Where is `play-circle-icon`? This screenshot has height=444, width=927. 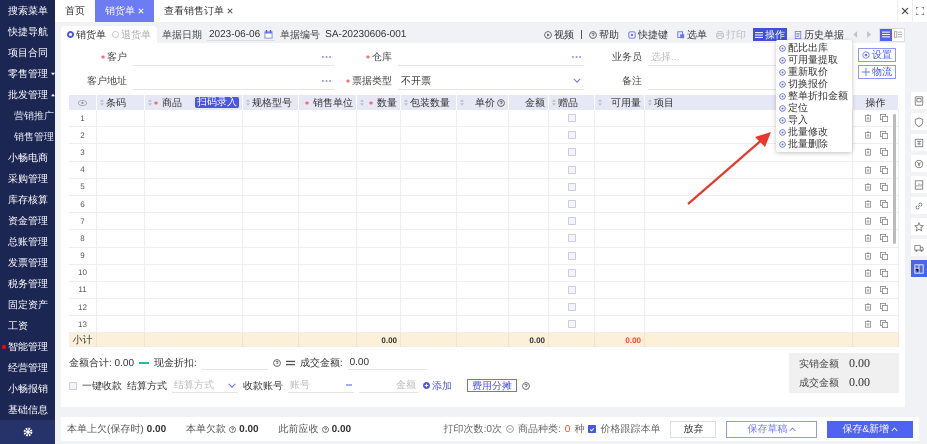 play-circle-icon is located at coordinates (548, 34).